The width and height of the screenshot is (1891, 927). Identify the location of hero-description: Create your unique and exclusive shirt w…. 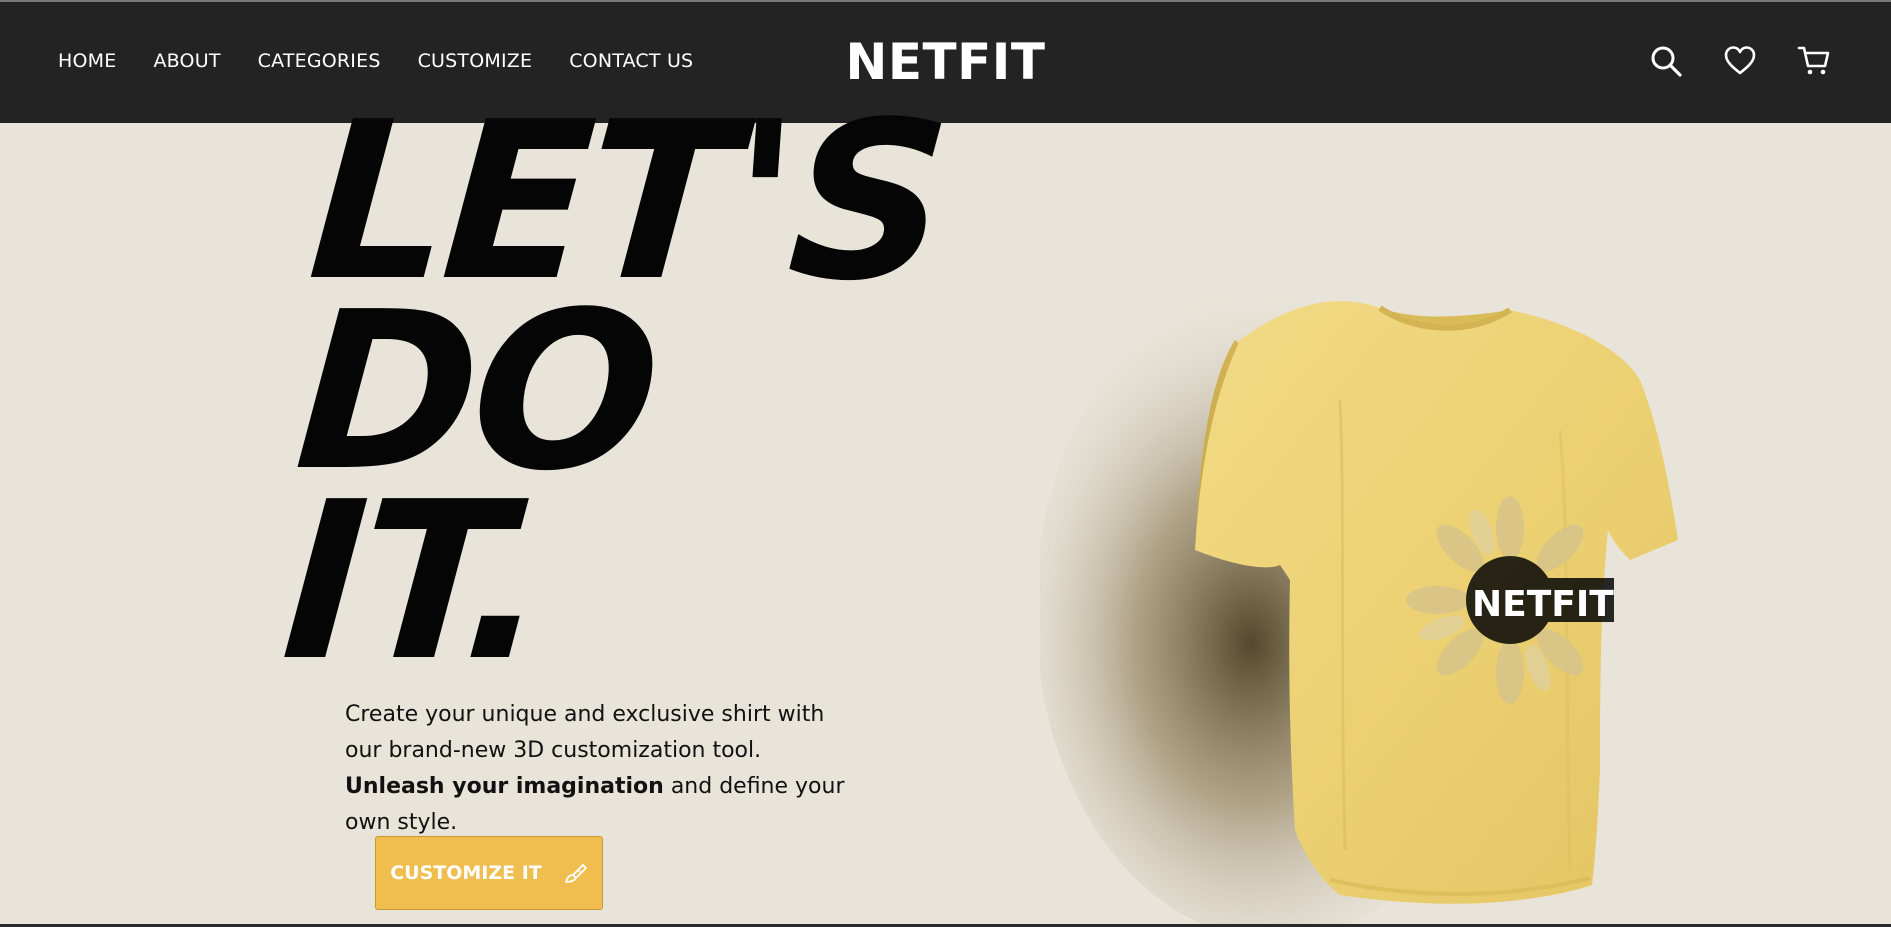
(605, 769).